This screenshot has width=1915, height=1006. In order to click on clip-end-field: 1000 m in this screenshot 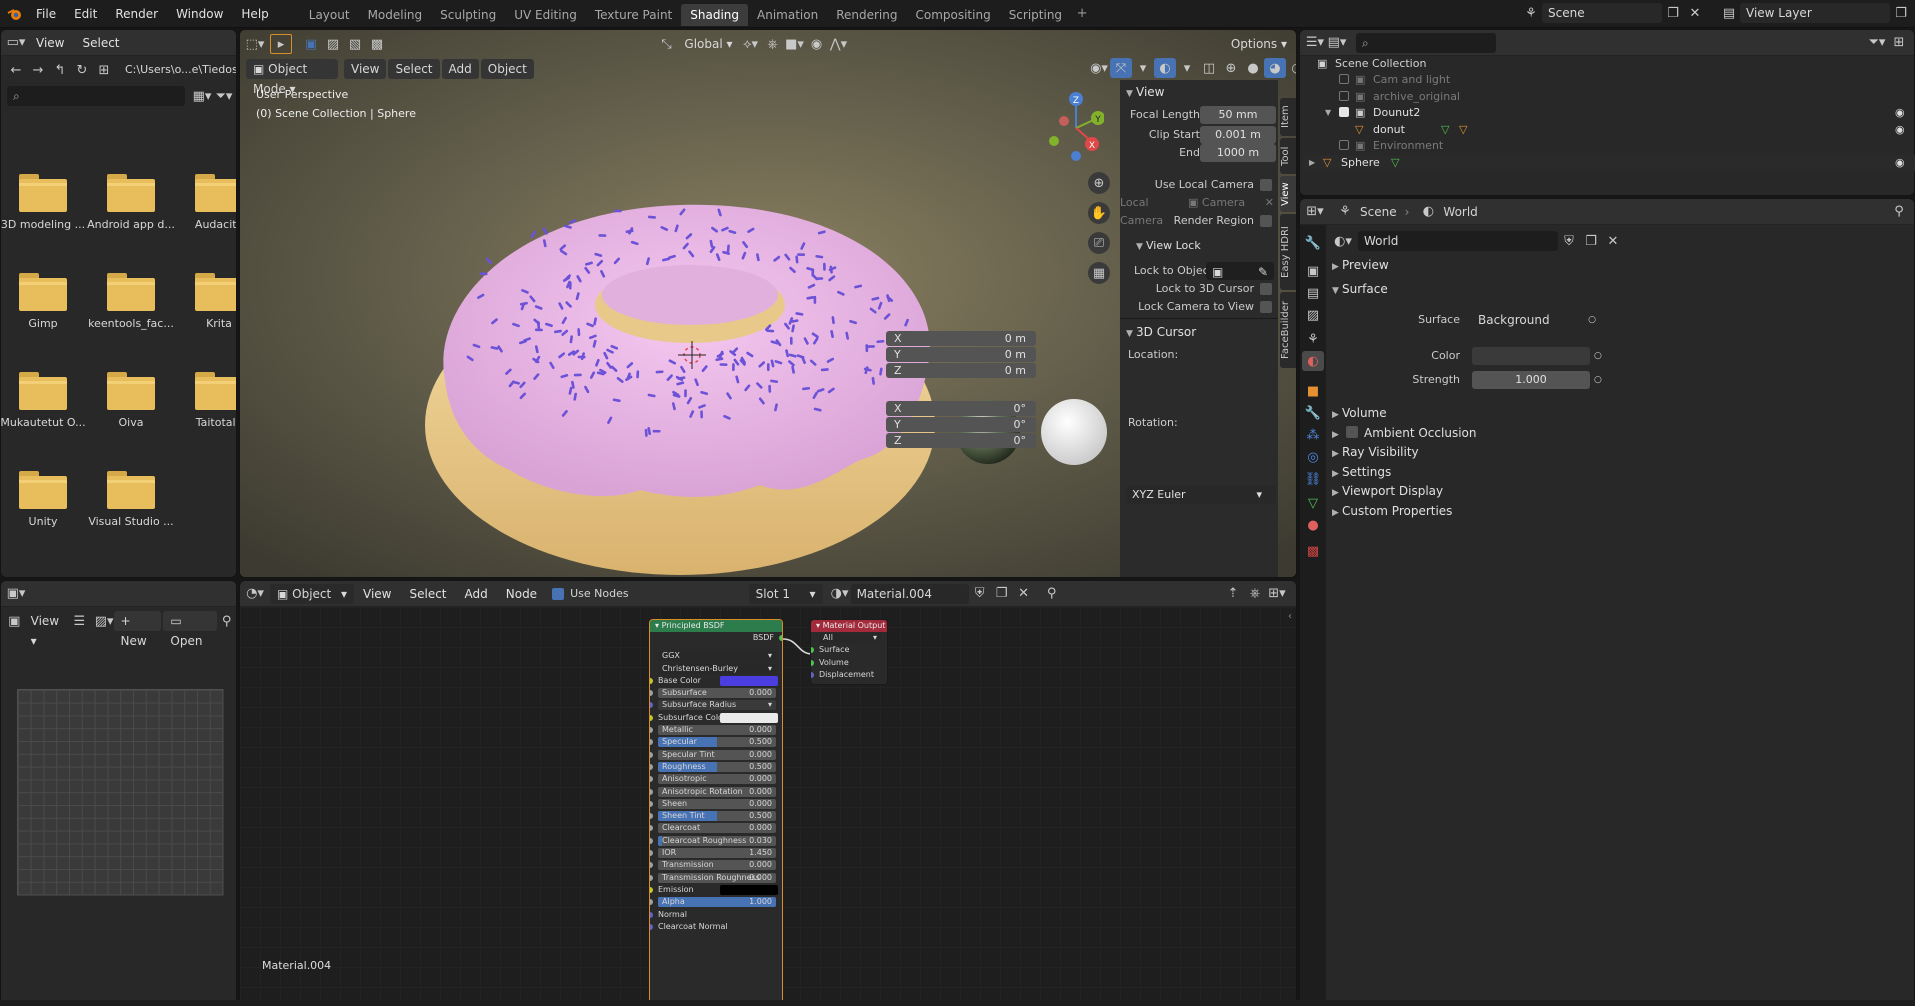, I will do `click(1238, 153)`.